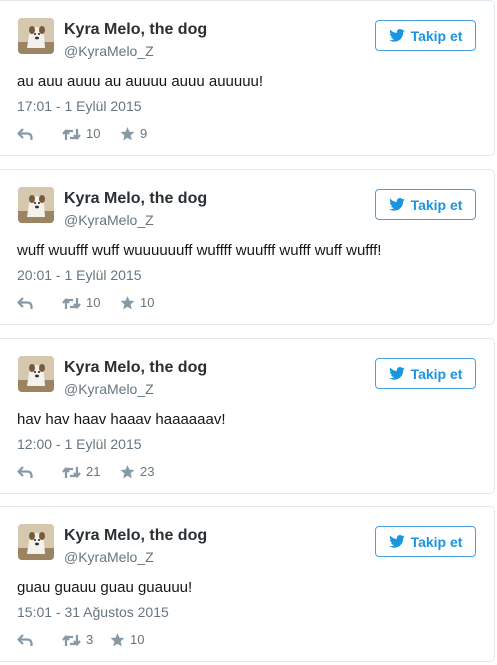 This screenshot has width=497, height=665. Describe the element at coordinates (147, 471) in the screenshot. I see `like-count: 23` at that location.